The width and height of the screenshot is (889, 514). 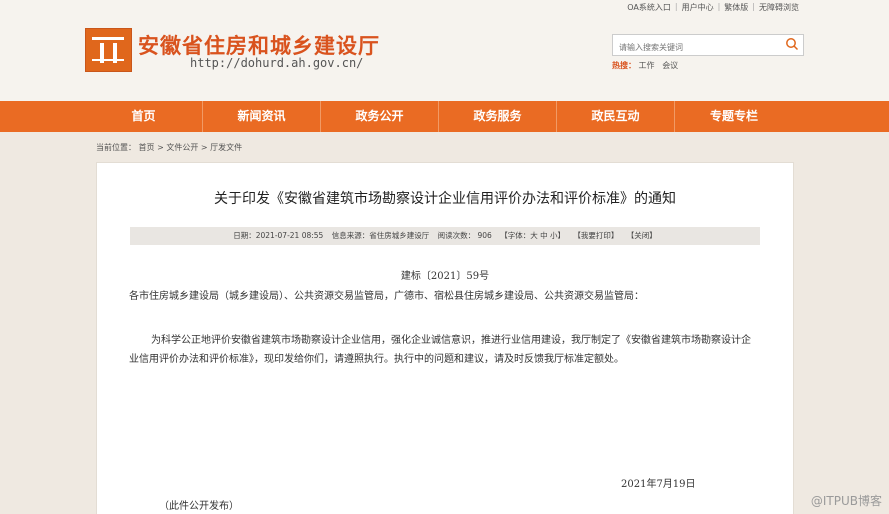 What do you see at coordinates (846, 501) in the screenshot?
I see `watermark: @ITPUB博客` at bounding box center [846, 501].